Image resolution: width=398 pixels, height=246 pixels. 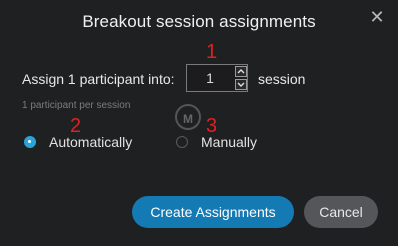 I want to click on chevron-up-icon, so click(x=241, y=71).